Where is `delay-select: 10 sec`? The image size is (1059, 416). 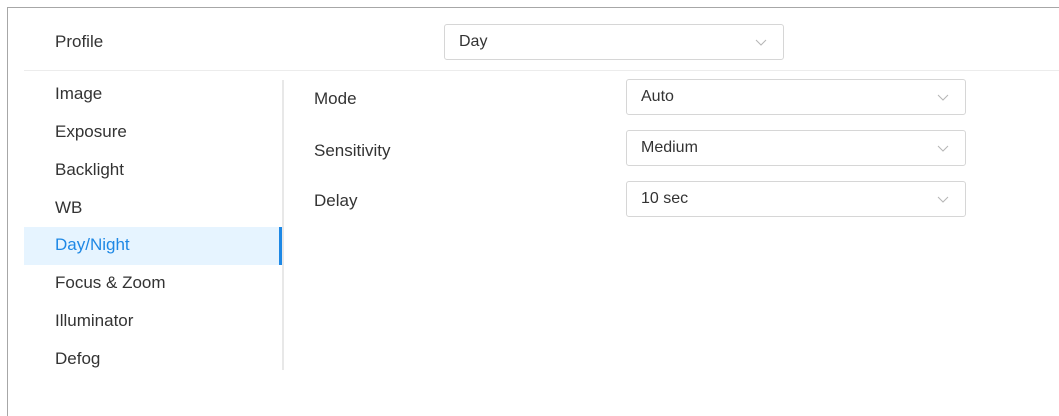
delay-select: 10 sec is located at coordinates (796, 199).